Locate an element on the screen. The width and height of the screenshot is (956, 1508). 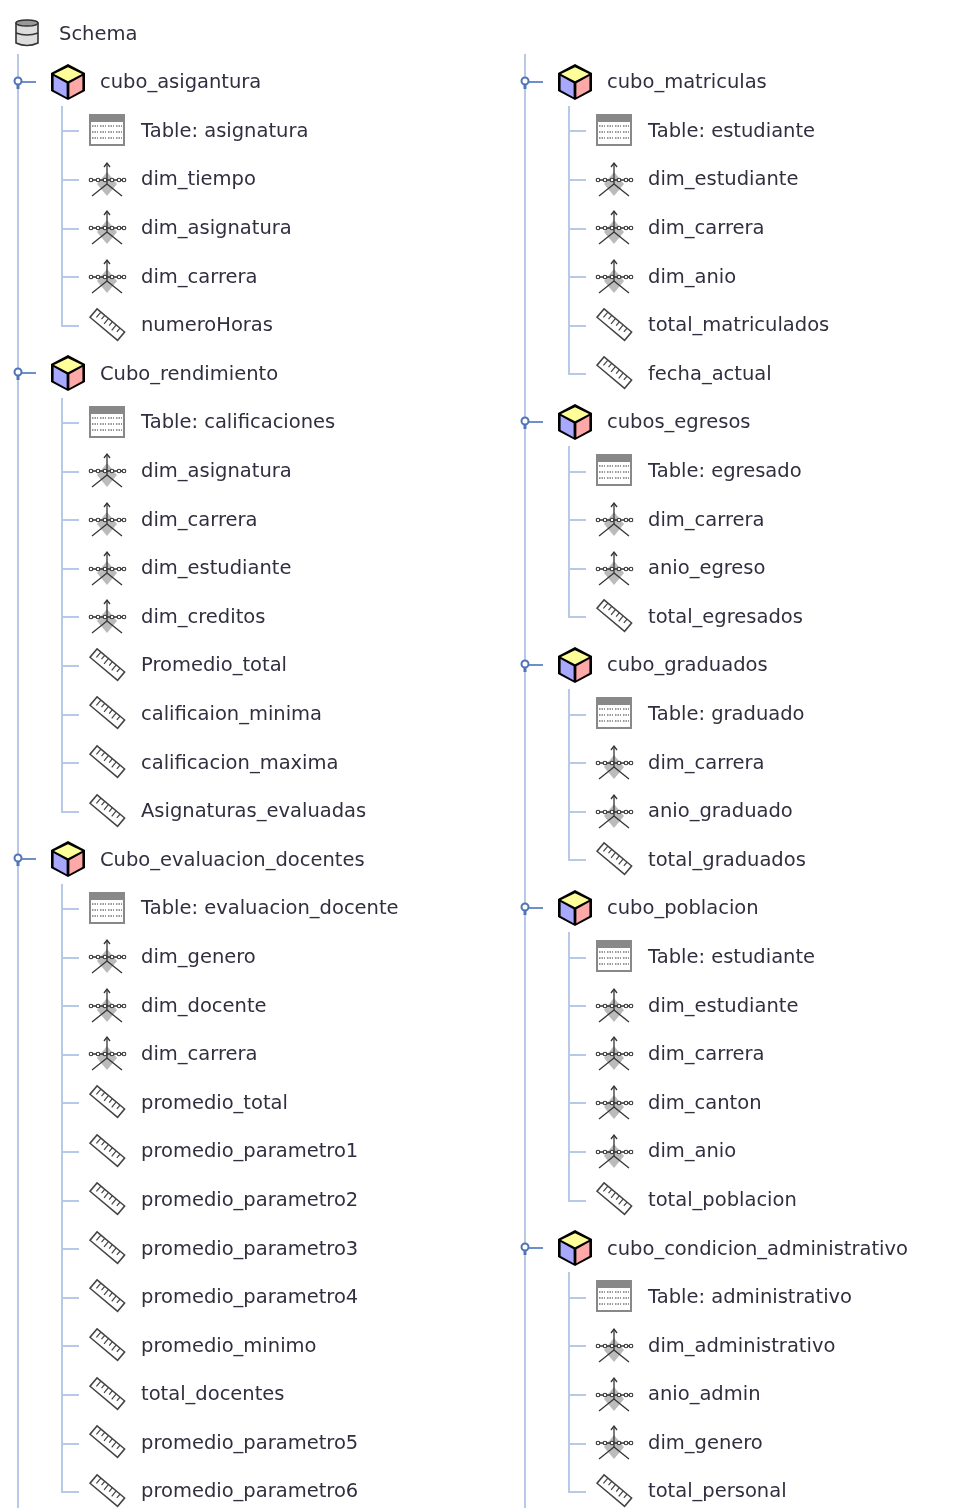
tree-node-label: cubo_poblacion is located at coordinates (683, 908).